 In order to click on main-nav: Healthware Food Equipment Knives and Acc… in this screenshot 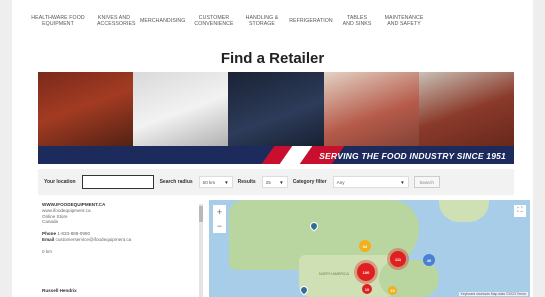, I will do `click(272, 21)`.